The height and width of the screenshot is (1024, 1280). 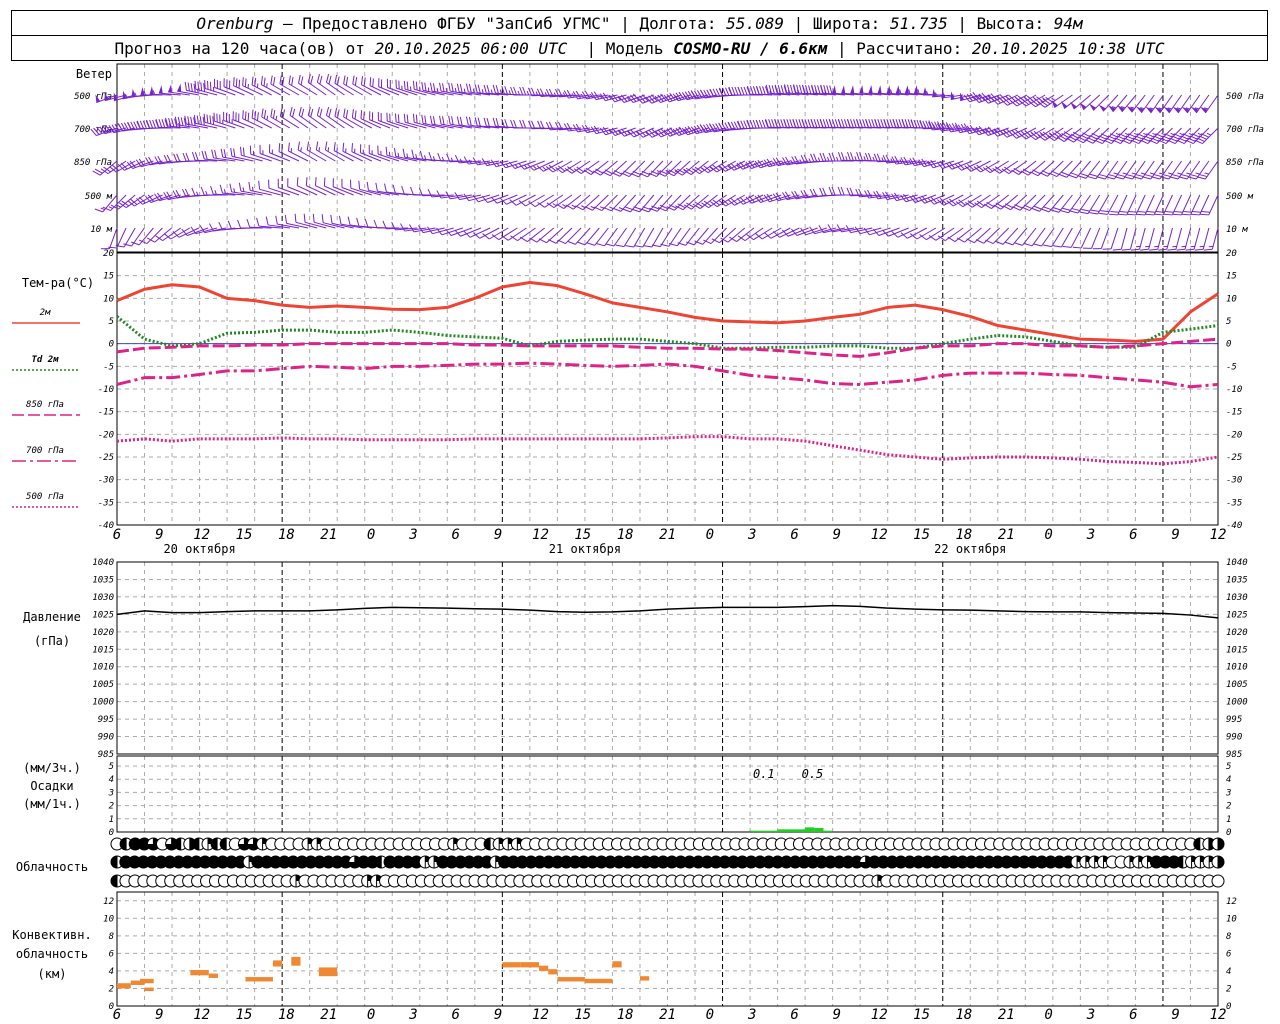 What do you see at coordinates (45, 451) in the screenshot?
I see `temperature-legend-label: 700 гПа` at bounding box center [45, 451].